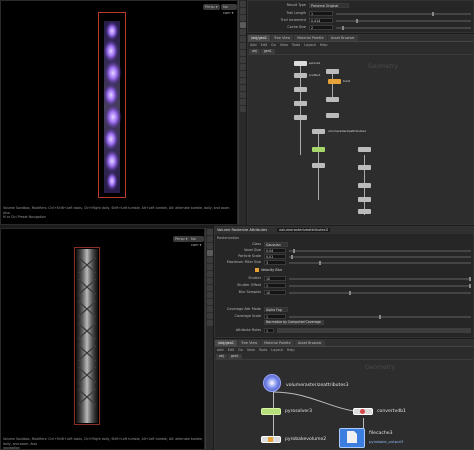 The width and height of the screenshot is (474, 450). Describe the element at coordinates (210, 253) in the screenshot. I see `scale-tool-icon` at that location.